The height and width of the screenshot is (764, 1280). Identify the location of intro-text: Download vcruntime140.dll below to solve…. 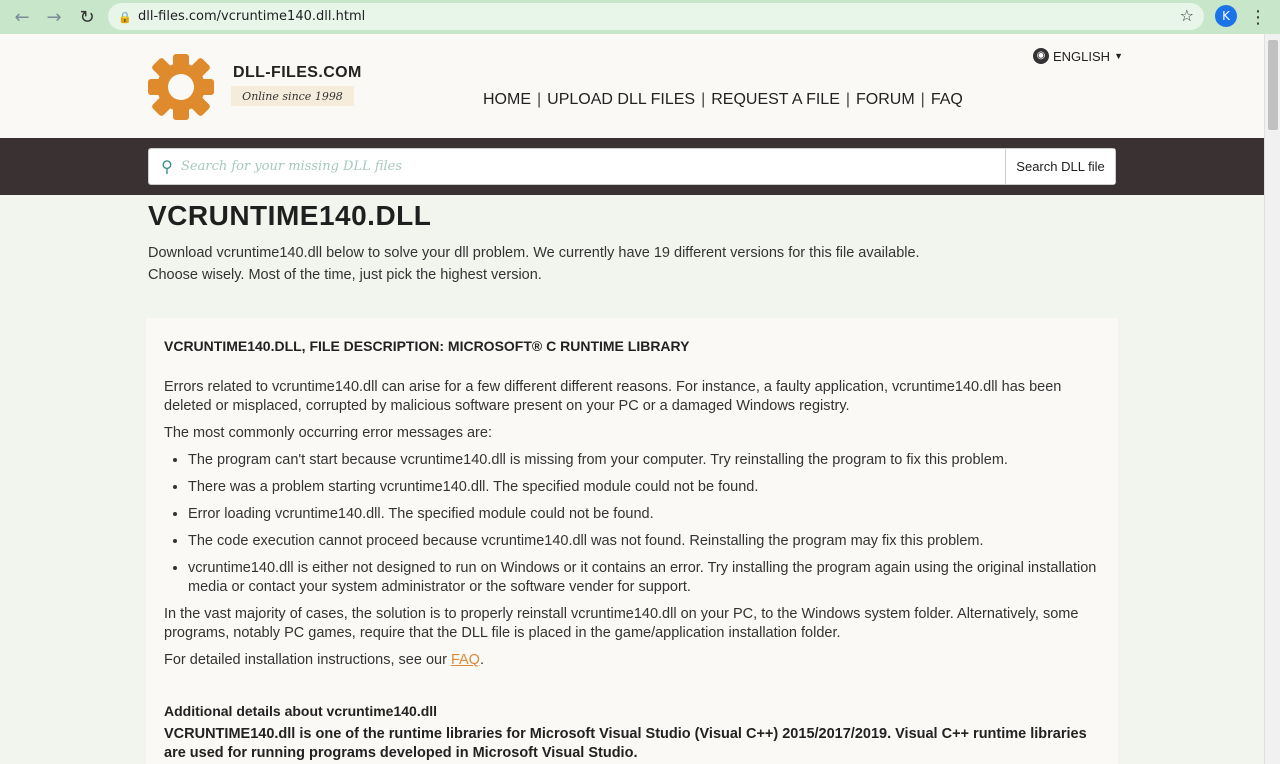
(534, 264).